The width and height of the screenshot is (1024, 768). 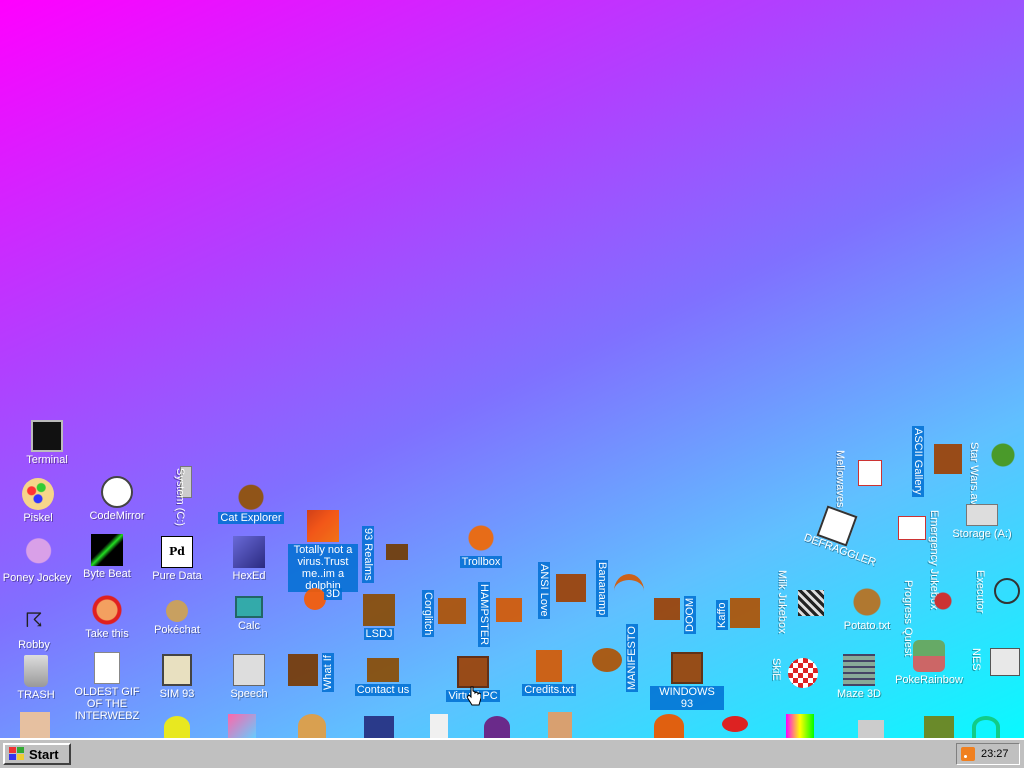 What do you see at coordinates (512, 753) in the screenshot?
I see `taskbar: Start 23:27` at bounding box center [512, 753].